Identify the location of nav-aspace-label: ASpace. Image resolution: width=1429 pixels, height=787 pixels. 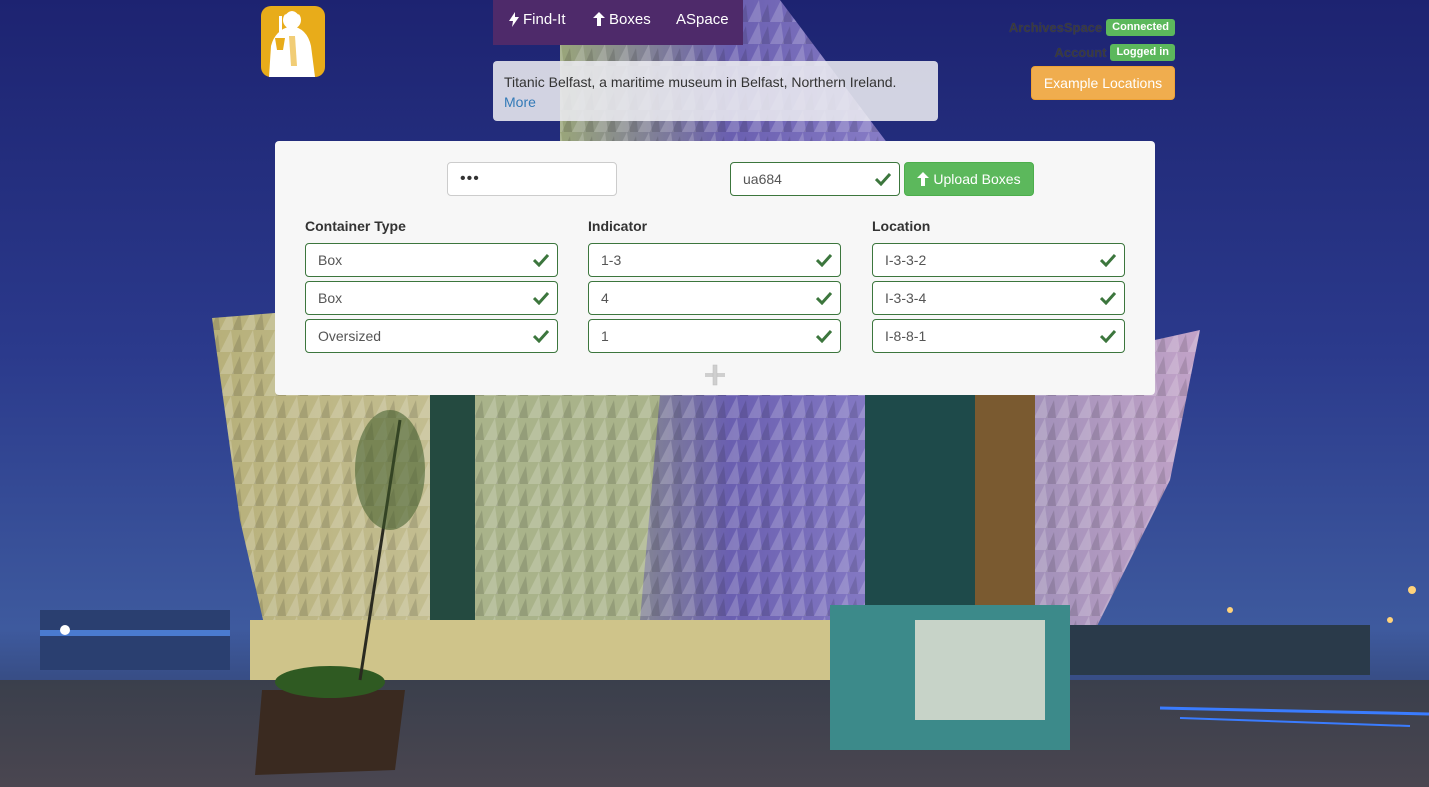
(702, 19).